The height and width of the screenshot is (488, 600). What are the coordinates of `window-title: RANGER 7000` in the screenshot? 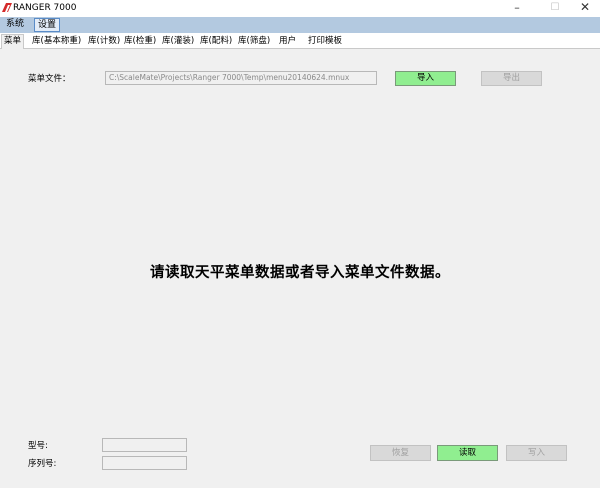 It's located at (45, 8).